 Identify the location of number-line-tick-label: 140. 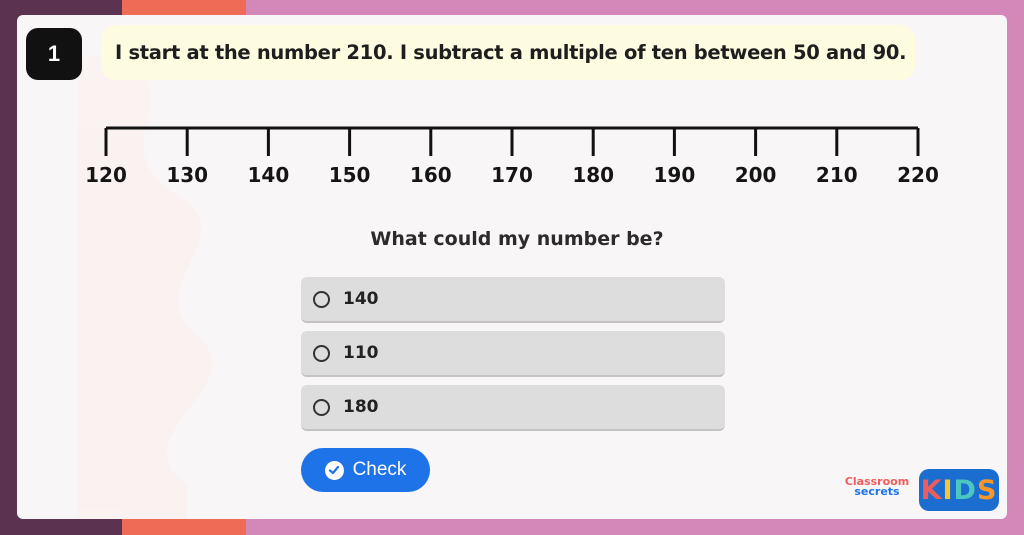
(269, 175).